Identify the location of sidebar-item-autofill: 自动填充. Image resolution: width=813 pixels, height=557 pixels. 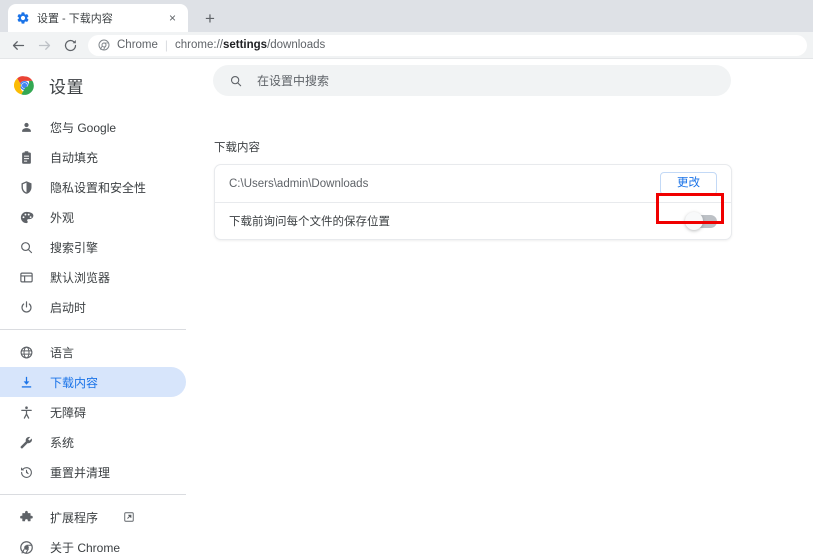
(93, 157).